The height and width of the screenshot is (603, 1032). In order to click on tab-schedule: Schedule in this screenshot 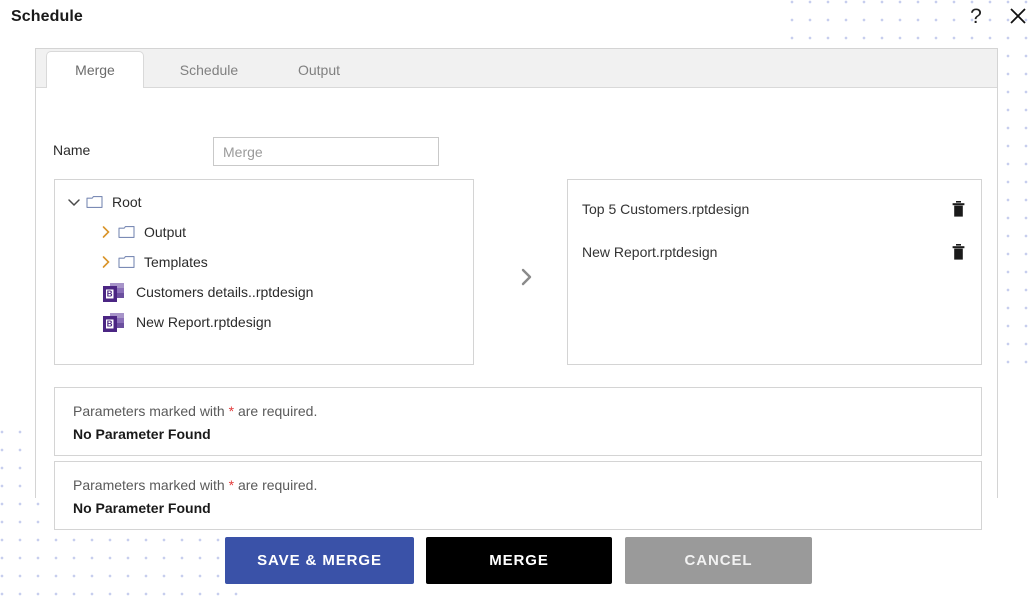, I will do `click(209, 70)`.